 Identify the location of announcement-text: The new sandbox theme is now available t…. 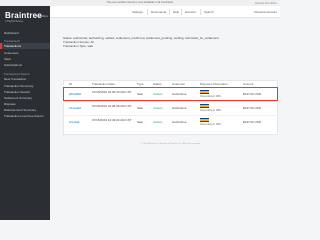
(140, 2).